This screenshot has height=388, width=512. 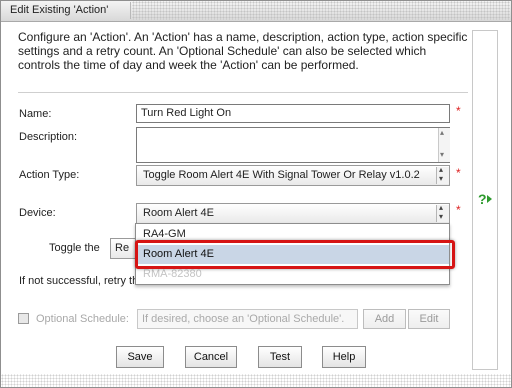 What do you see at coordinates (482, 199) in the screenshot?
I see `help-question-icon: ?` at bounding box center [482, 199].